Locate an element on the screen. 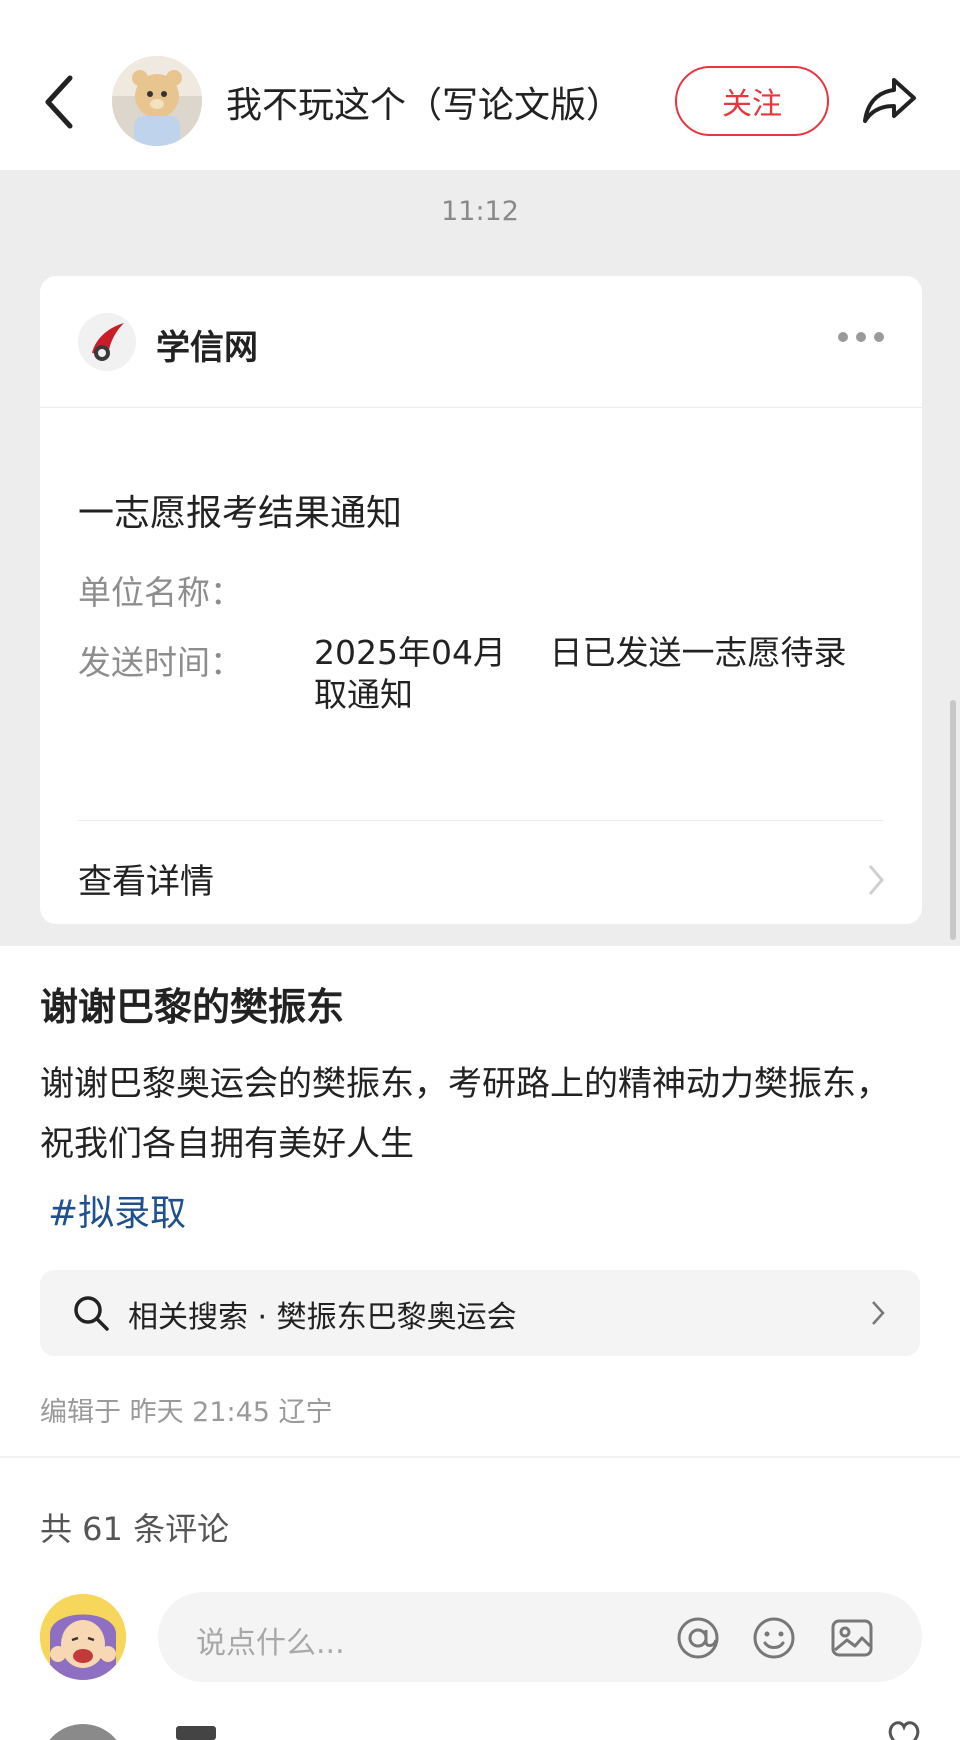 This screenshot has height=1740, width=960. author-avatar is located at coordinates (157, 101).